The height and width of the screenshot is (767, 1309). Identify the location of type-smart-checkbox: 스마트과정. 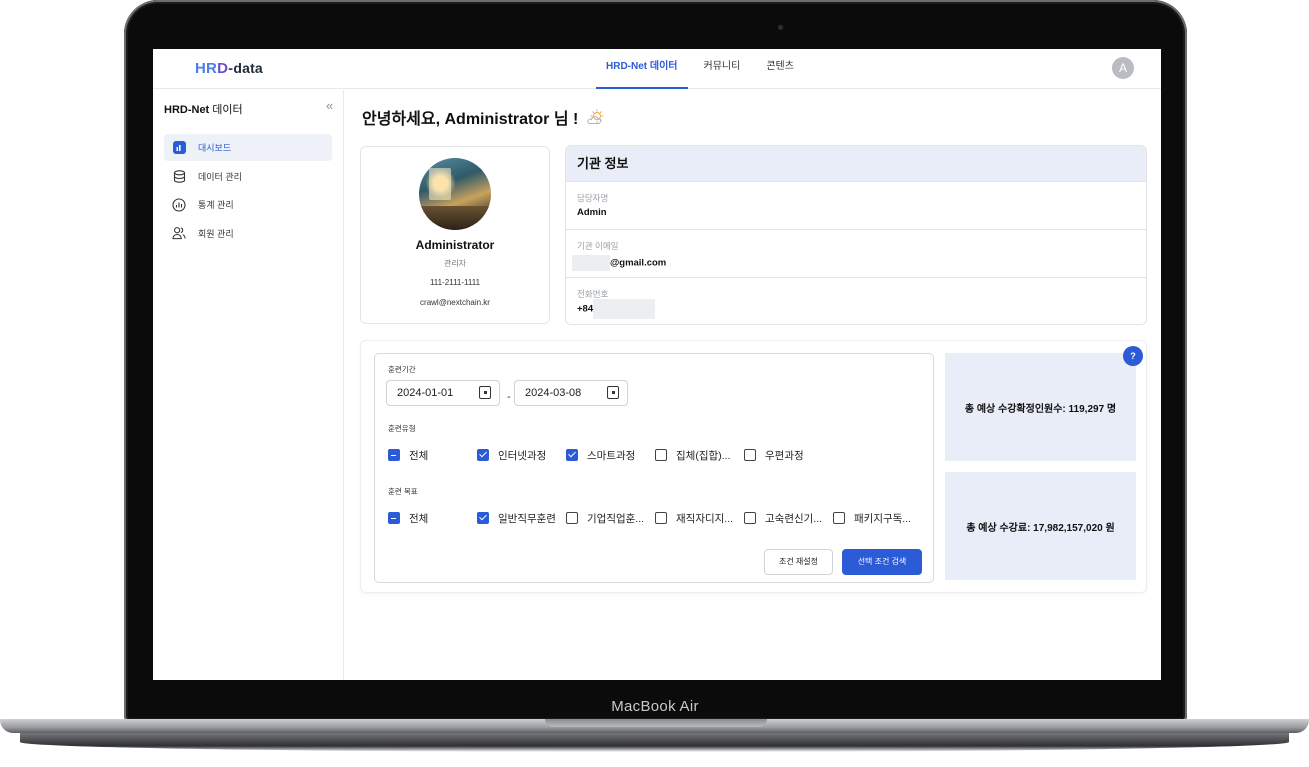
(600, 455).